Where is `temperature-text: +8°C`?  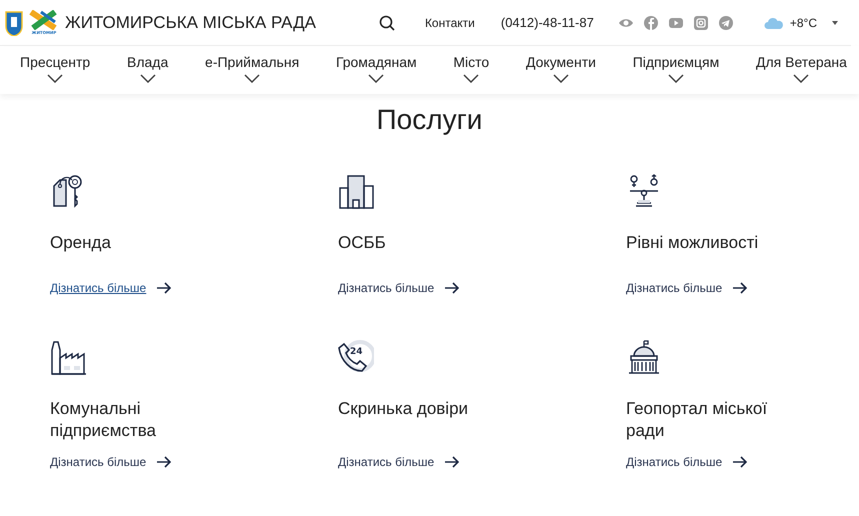 temperature-text: +8°C is located at coordinates (803, 23).